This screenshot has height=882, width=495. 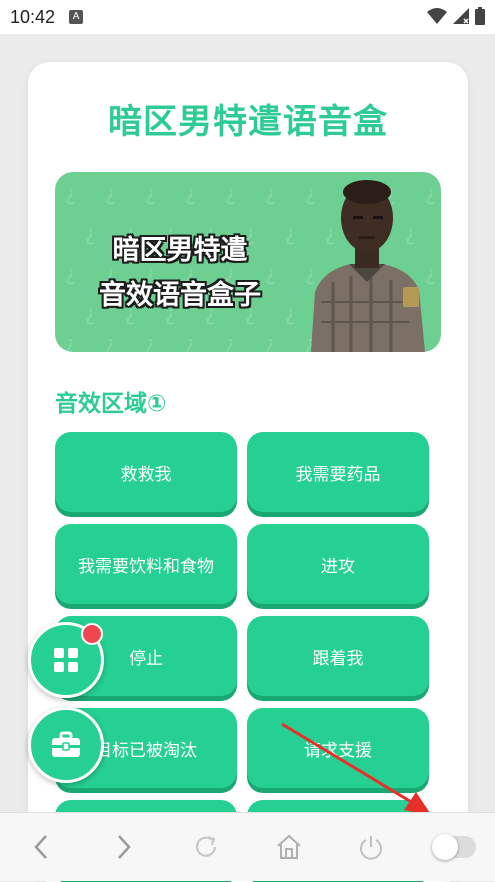 What do you see at coordinates (92, 634) in the screenshot?
I see `notification-badge` at bounding box center [92, 634].